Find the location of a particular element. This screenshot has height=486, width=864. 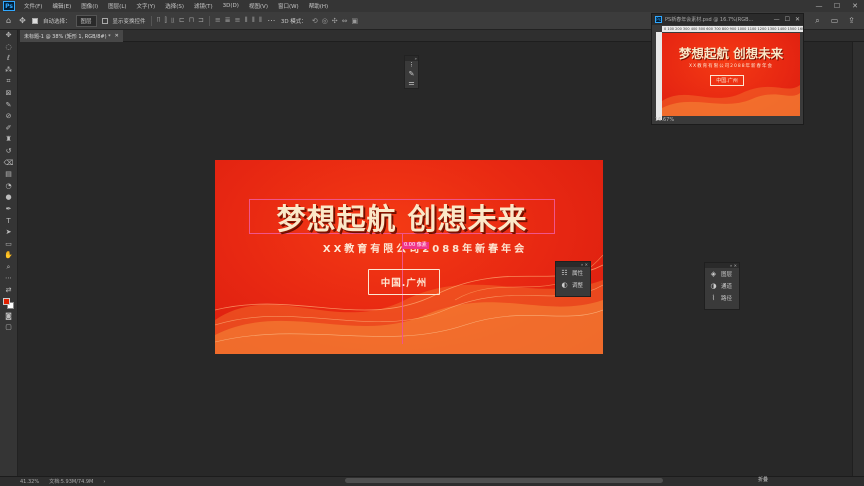

color-swatches is located at coordinates (8, 304).